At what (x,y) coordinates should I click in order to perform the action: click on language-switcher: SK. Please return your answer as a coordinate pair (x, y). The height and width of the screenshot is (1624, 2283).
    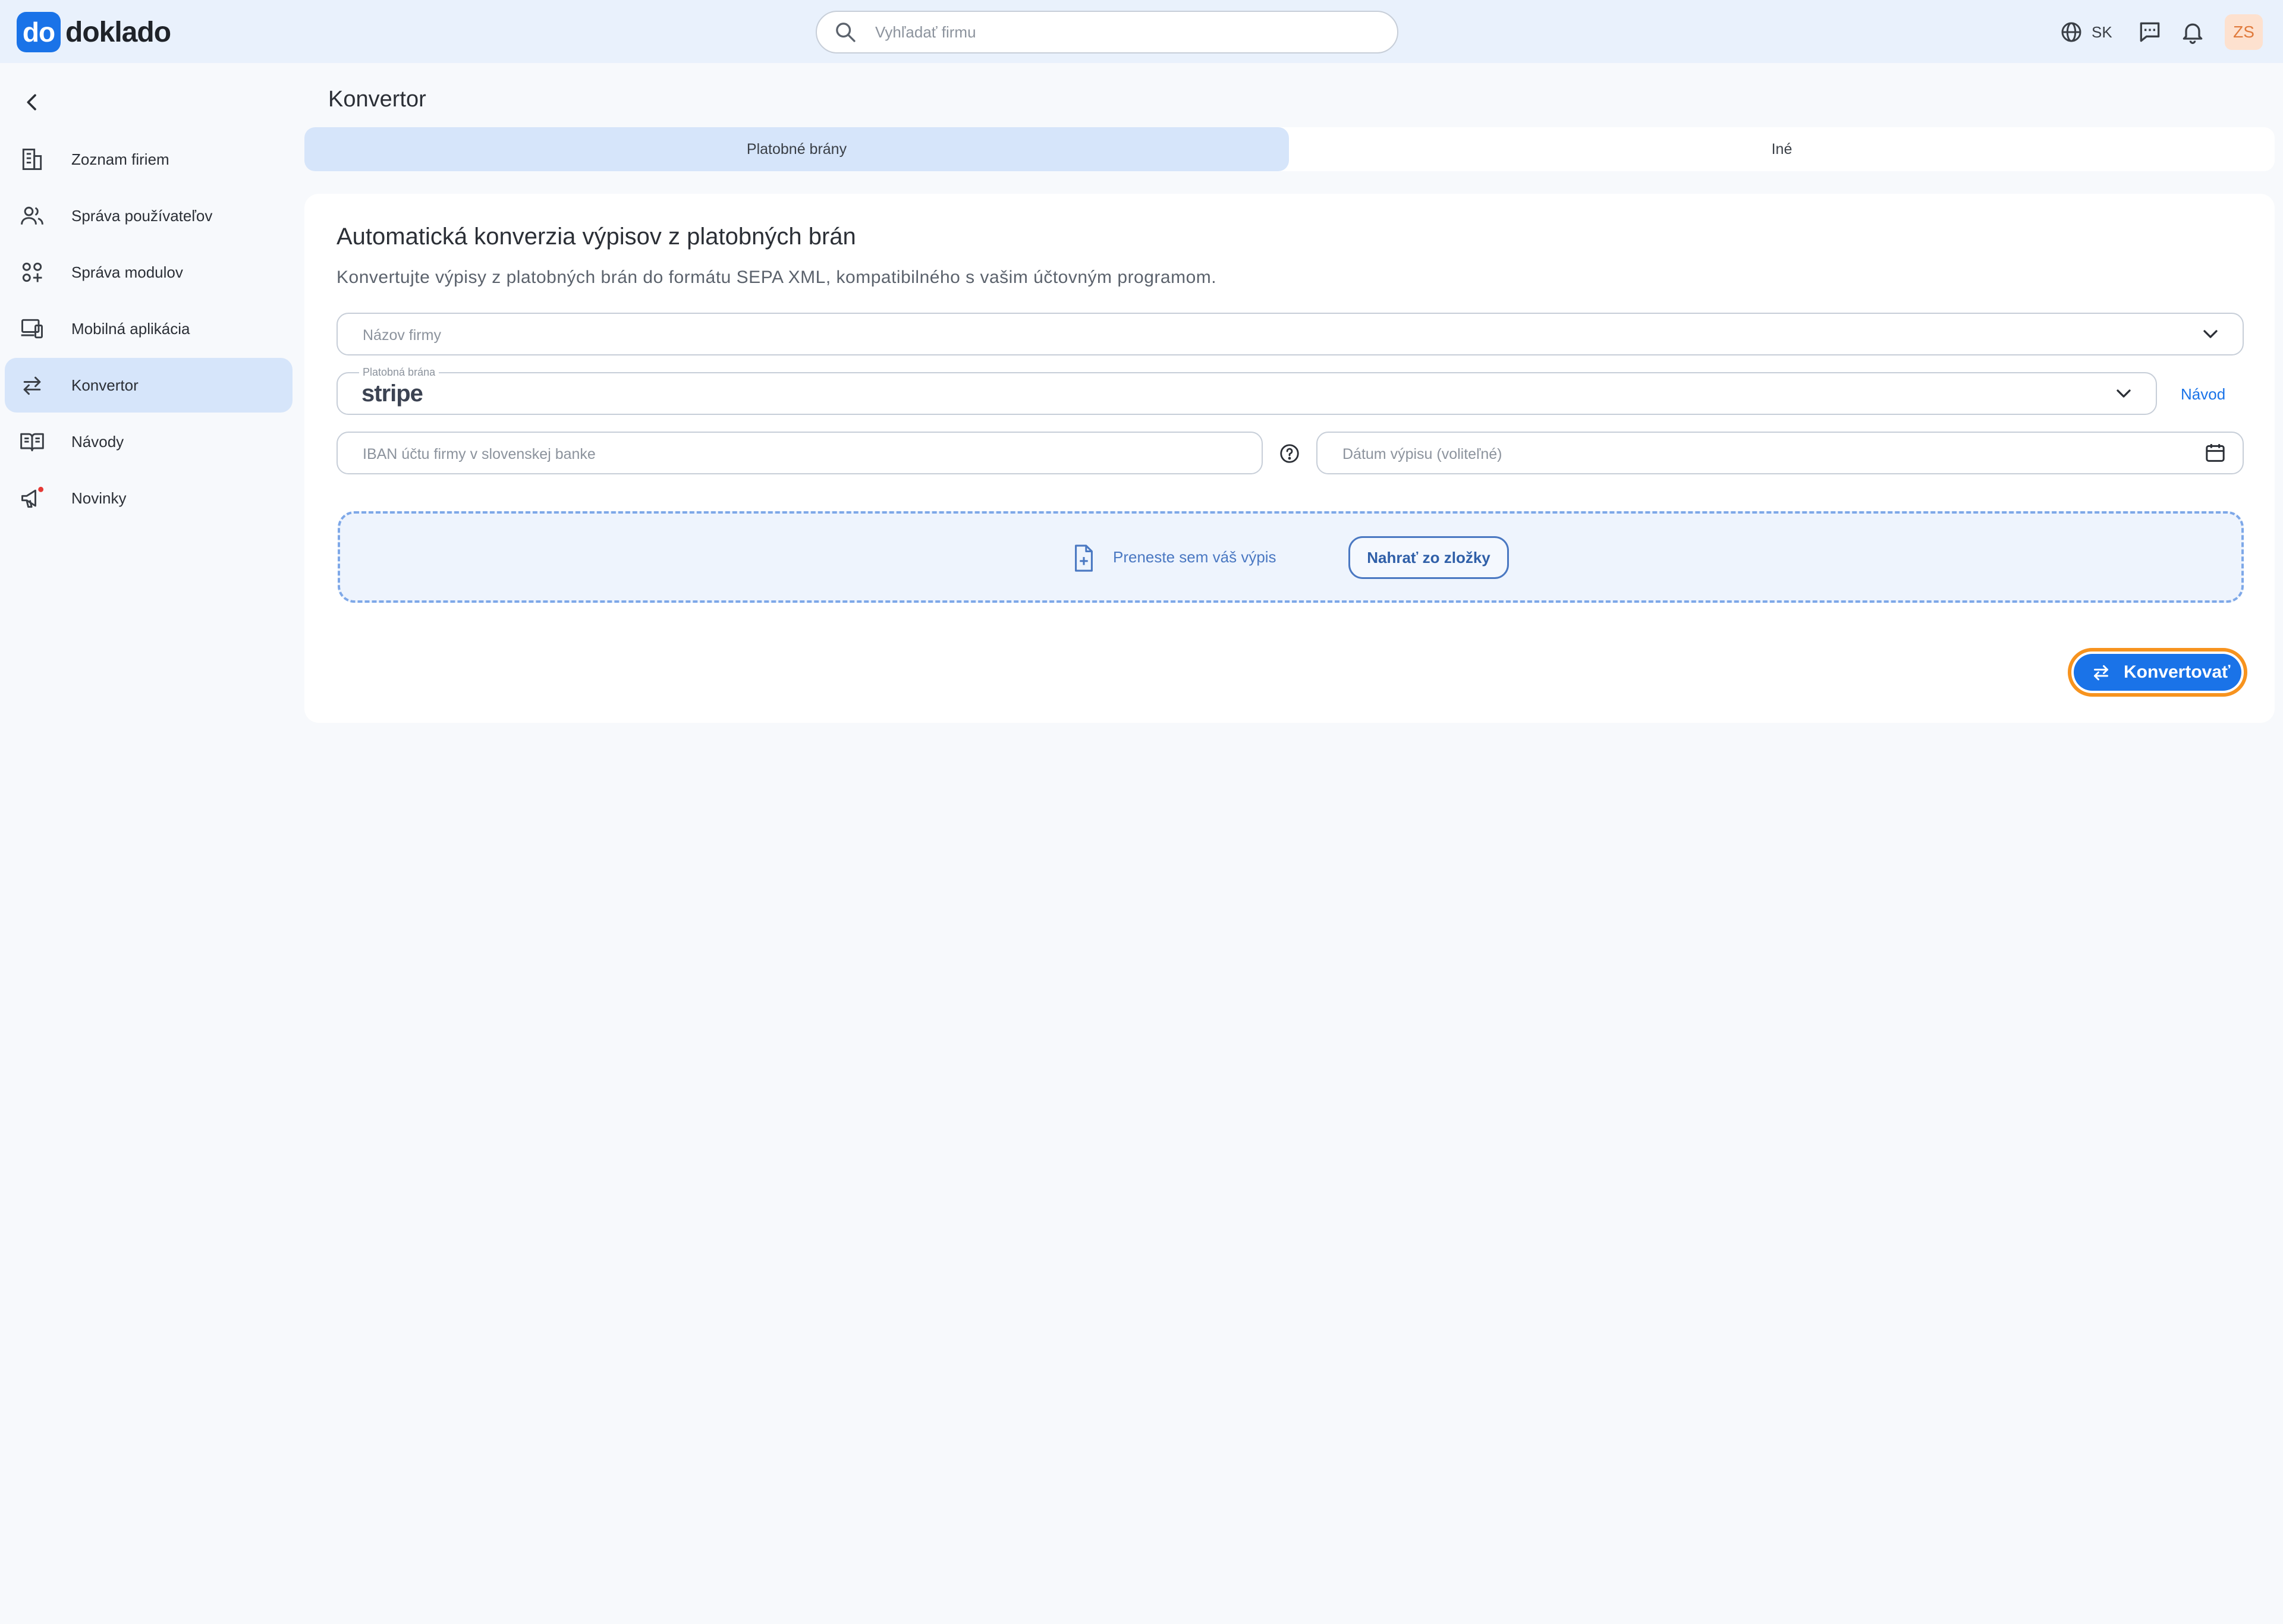
    Looking at the image, I should click on (2085, 32).